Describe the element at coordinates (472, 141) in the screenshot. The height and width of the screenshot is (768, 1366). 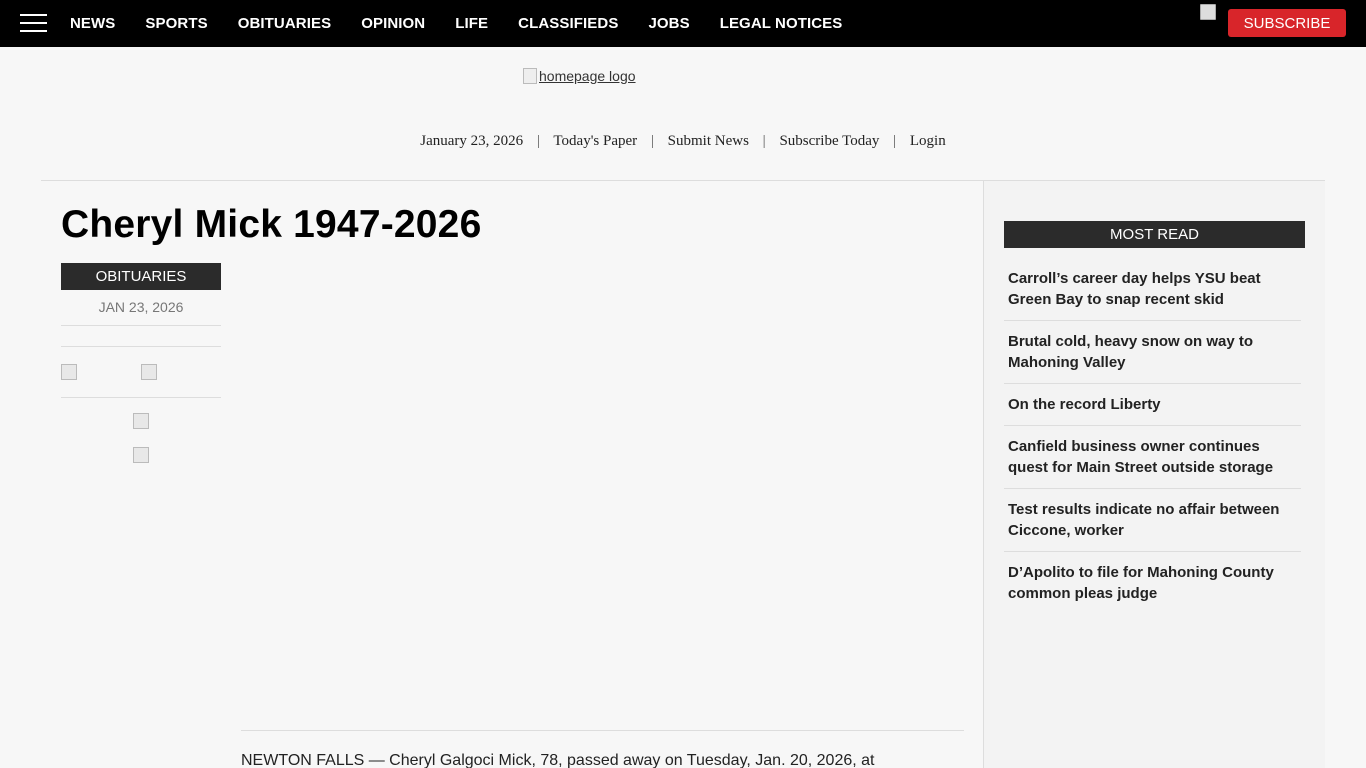
I see `header-date: January 23, 2026` at that location.